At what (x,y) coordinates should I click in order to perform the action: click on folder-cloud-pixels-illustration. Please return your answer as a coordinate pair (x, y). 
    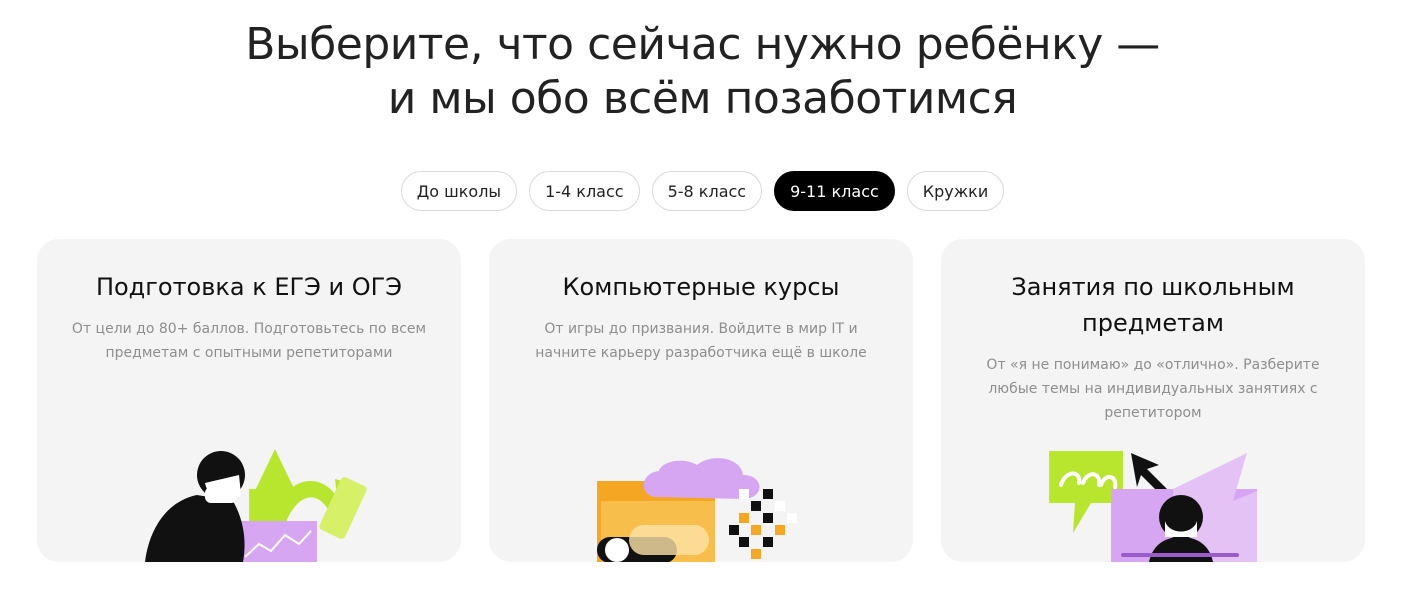
    Looking at the image, I should click on (697, 510).